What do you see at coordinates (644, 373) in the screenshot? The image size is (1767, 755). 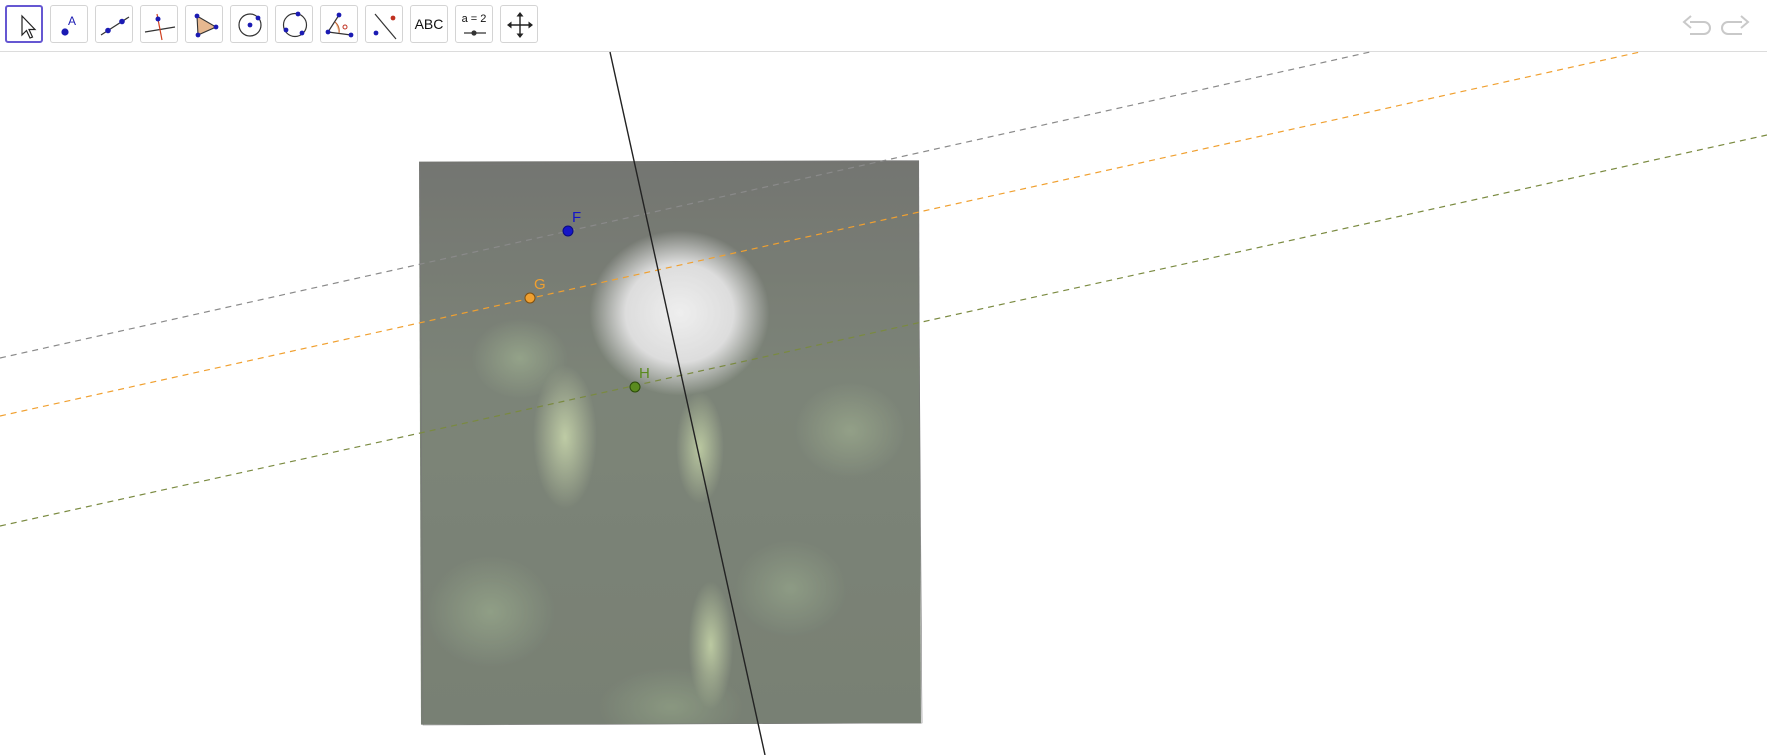 I see `point-h-label: H` at bounding box center [644, 373].